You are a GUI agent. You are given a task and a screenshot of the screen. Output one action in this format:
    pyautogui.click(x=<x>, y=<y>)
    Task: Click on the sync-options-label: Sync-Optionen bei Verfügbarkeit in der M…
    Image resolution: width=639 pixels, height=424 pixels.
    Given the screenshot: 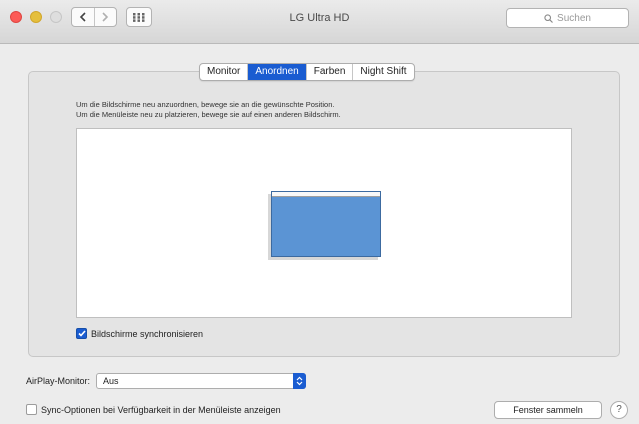 What is the action you would take?
    pyautogui.click(x=161, y=410)
    